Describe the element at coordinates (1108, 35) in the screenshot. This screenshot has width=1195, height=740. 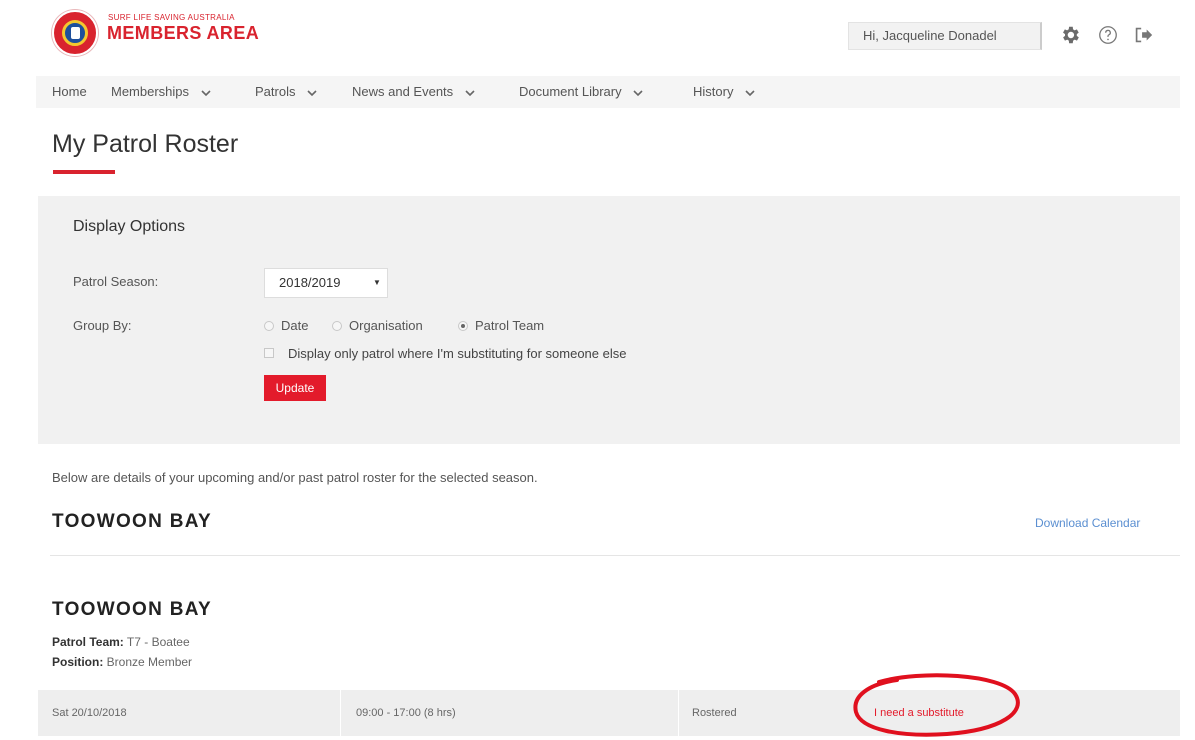
I see `help-icon` at that location.